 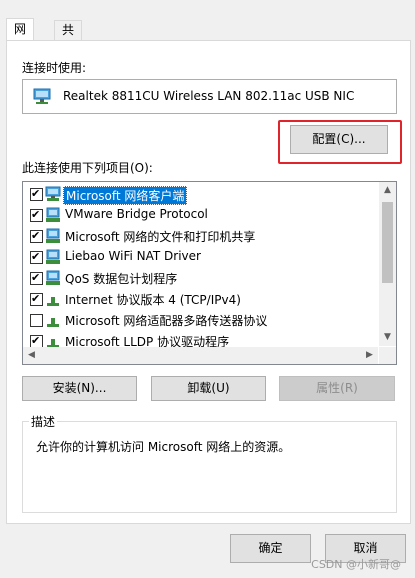 What do you see at coordinates (20, 37) in the screenshot?
I see `tab-network: 网络` at bounding box center [20, 37].